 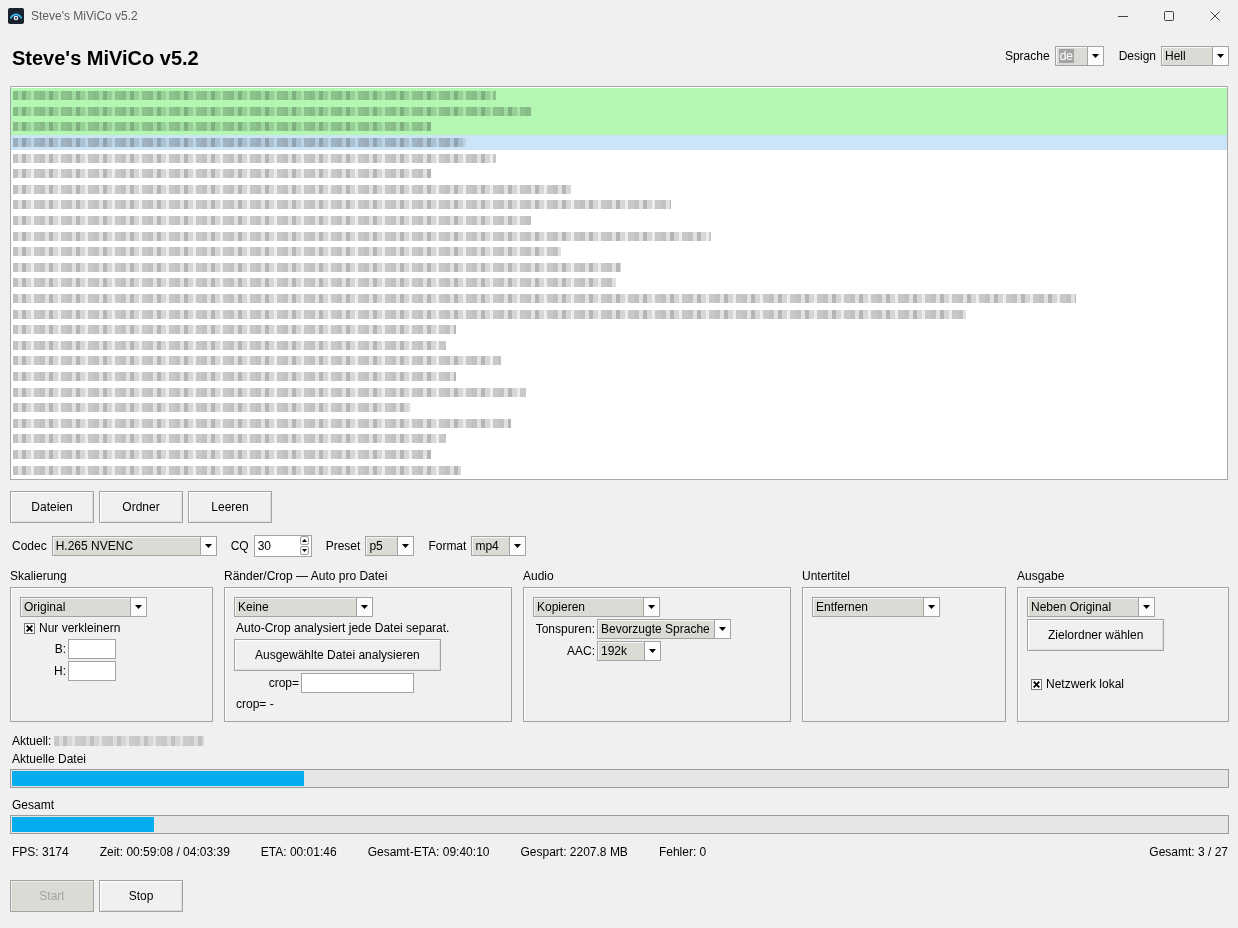 I want to click on panel-title: Skalierung, so click(x=39, y=576).